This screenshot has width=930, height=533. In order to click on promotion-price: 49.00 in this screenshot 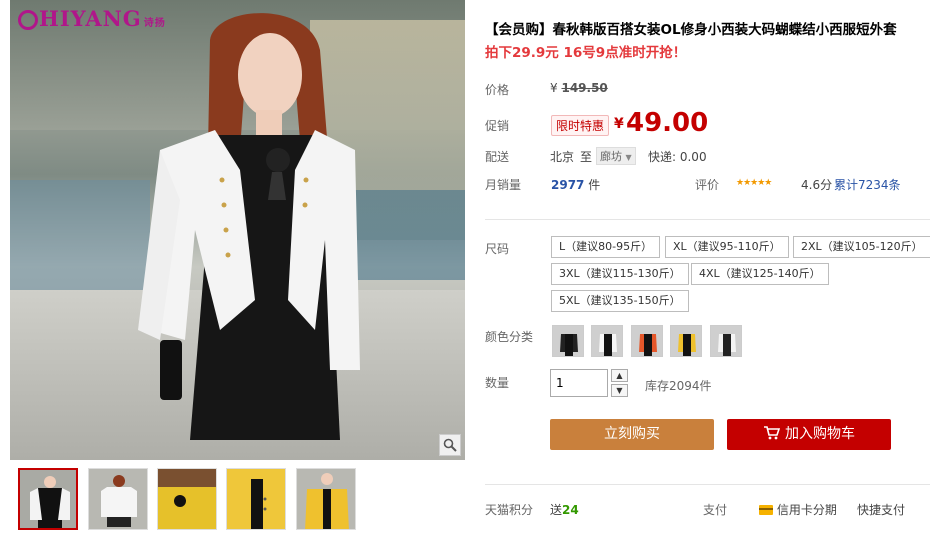, I will do `click(667, 123)`.